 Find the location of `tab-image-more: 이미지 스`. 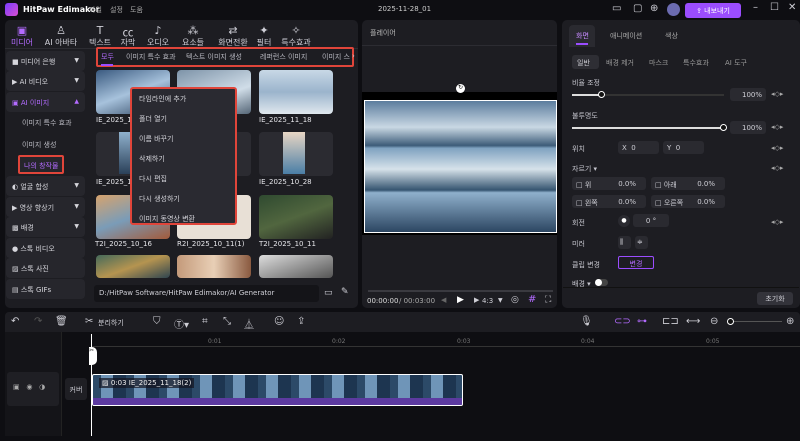

tab-image-more: 이미지 스 is located at coordinates (336, 57).